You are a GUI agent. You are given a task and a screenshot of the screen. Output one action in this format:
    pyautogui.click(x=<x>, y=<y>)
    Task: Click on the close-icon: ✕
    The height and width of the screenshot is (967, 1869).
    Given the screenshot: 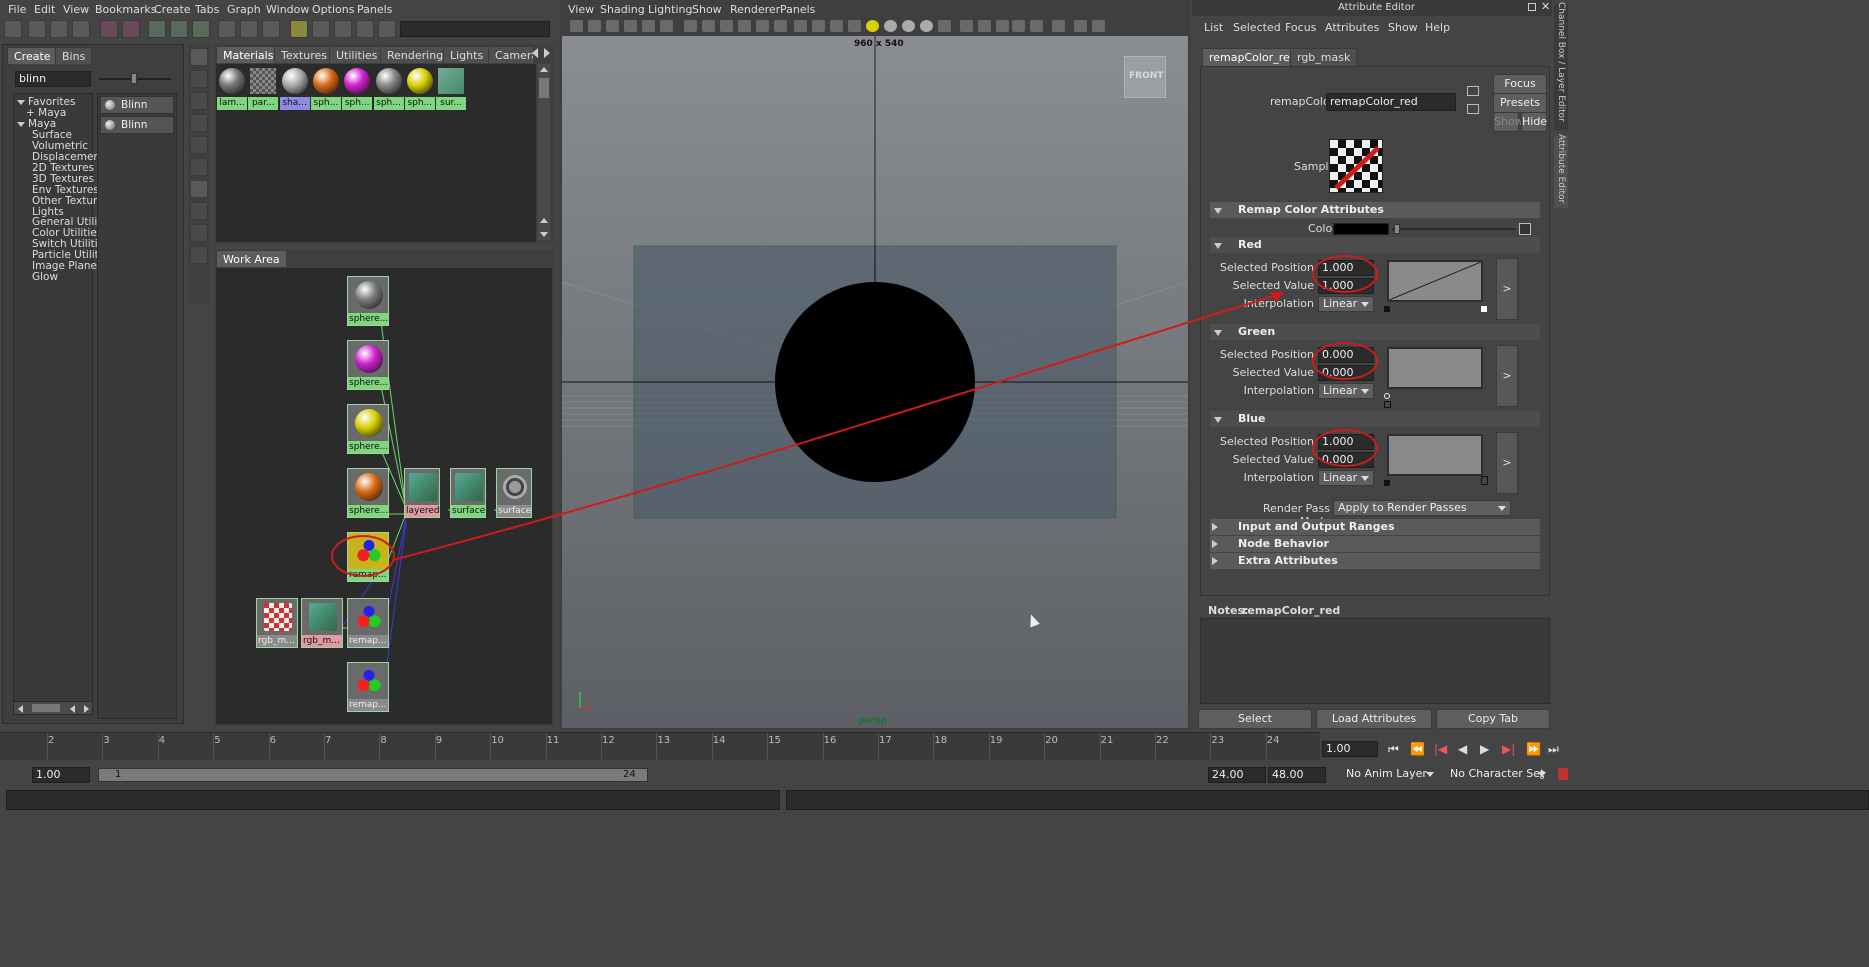 What is the action you would take?
    pyautogui.click(x=1545, y=6)
    